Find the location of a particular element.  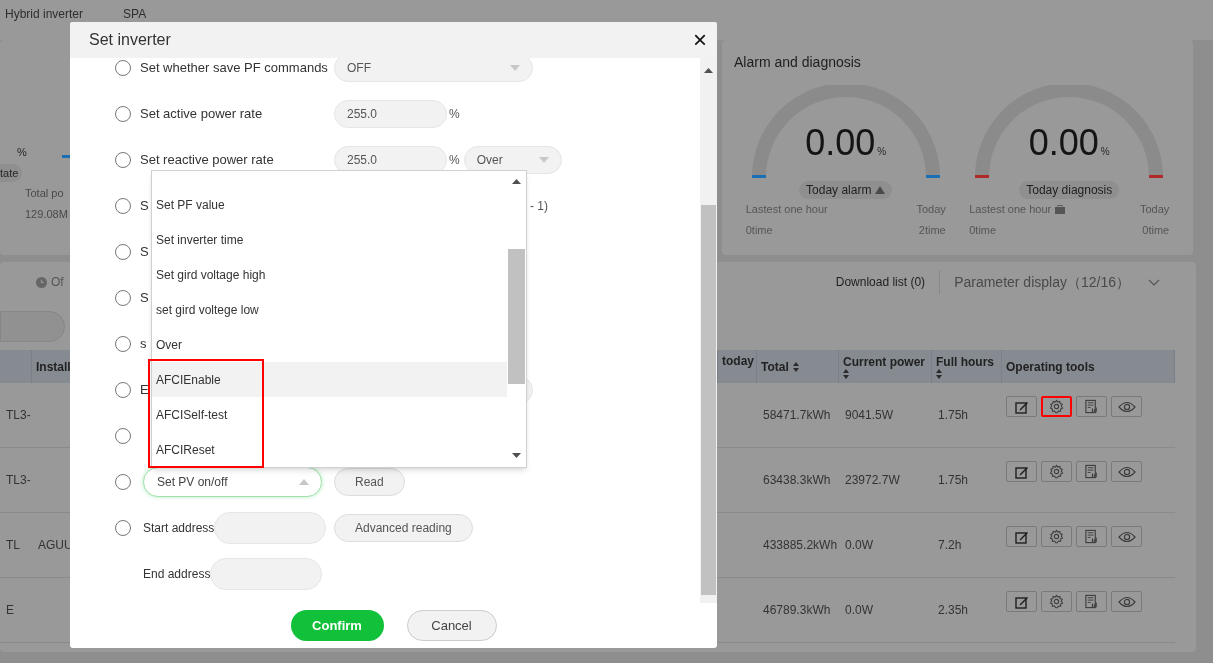

sort-icon is located at coordinates (795, 366).